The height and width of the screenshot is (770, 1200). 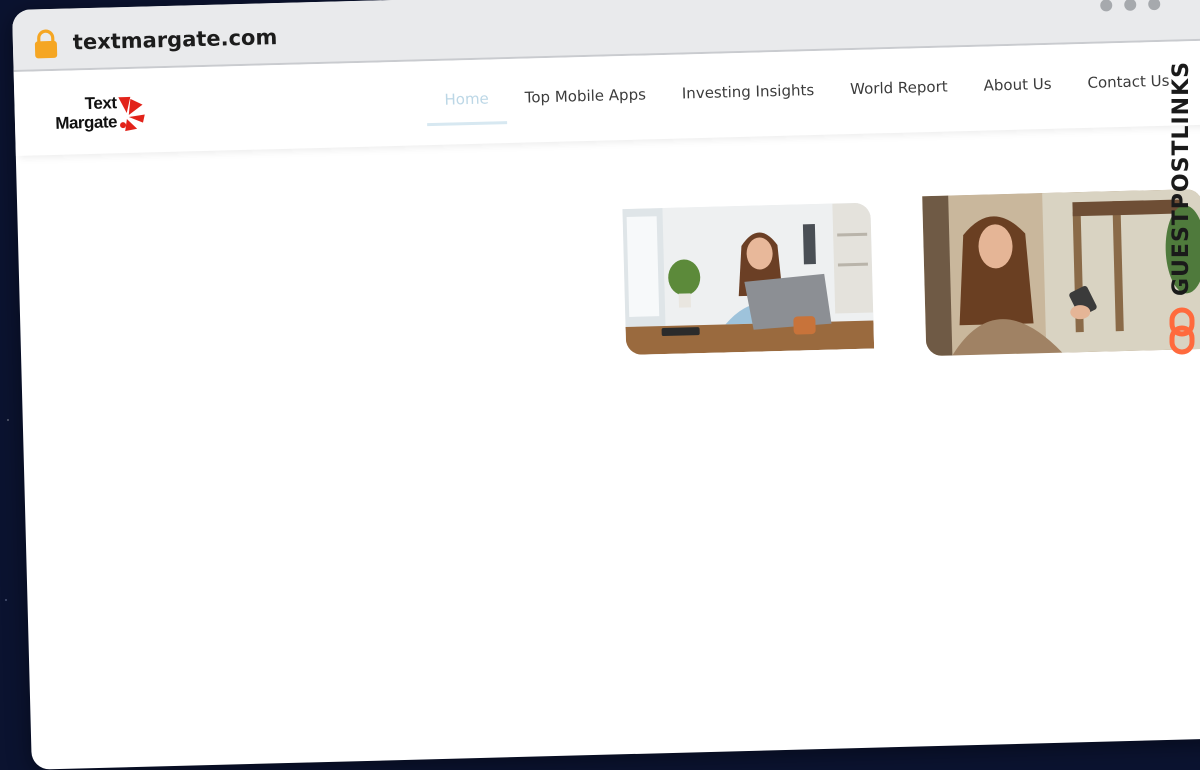 I want to click on logo-text: Text Margate, so click(x=80, y=113).